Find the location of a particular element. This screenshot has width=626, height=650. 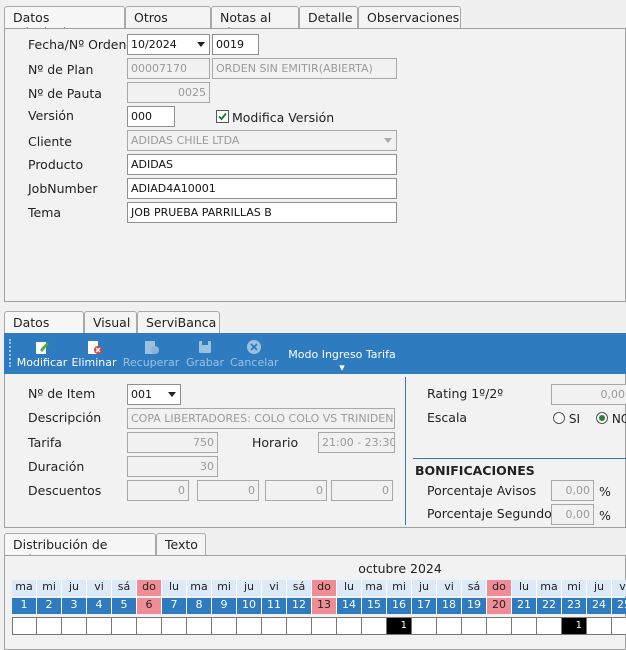

tab-servibanca: ServiBanca is located at coordinates (178, 322).